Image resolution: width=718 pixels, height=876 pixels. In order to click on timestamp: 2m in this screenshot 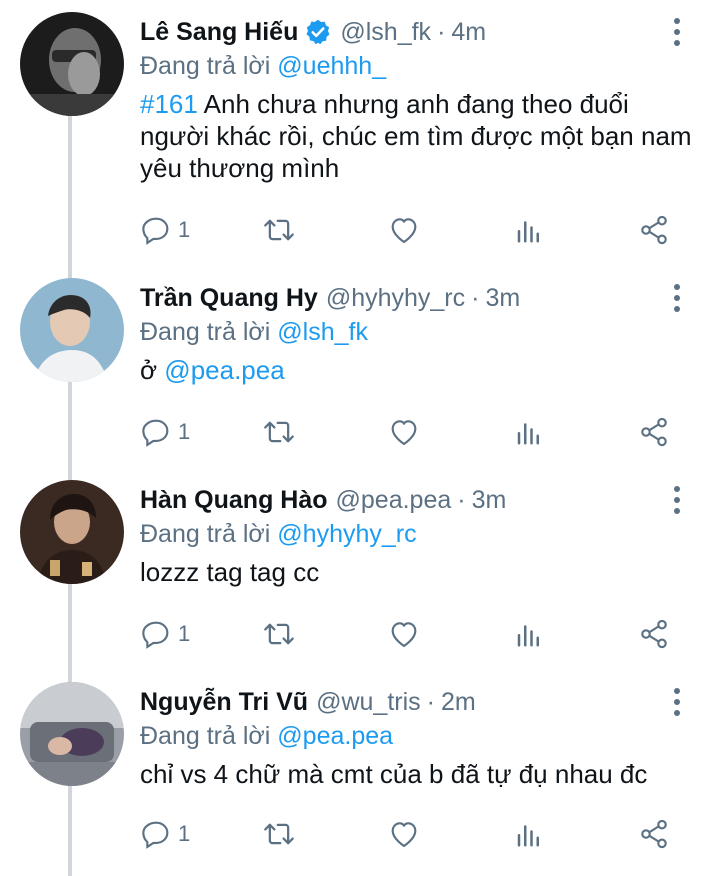, I will do `click(458, 702)`.